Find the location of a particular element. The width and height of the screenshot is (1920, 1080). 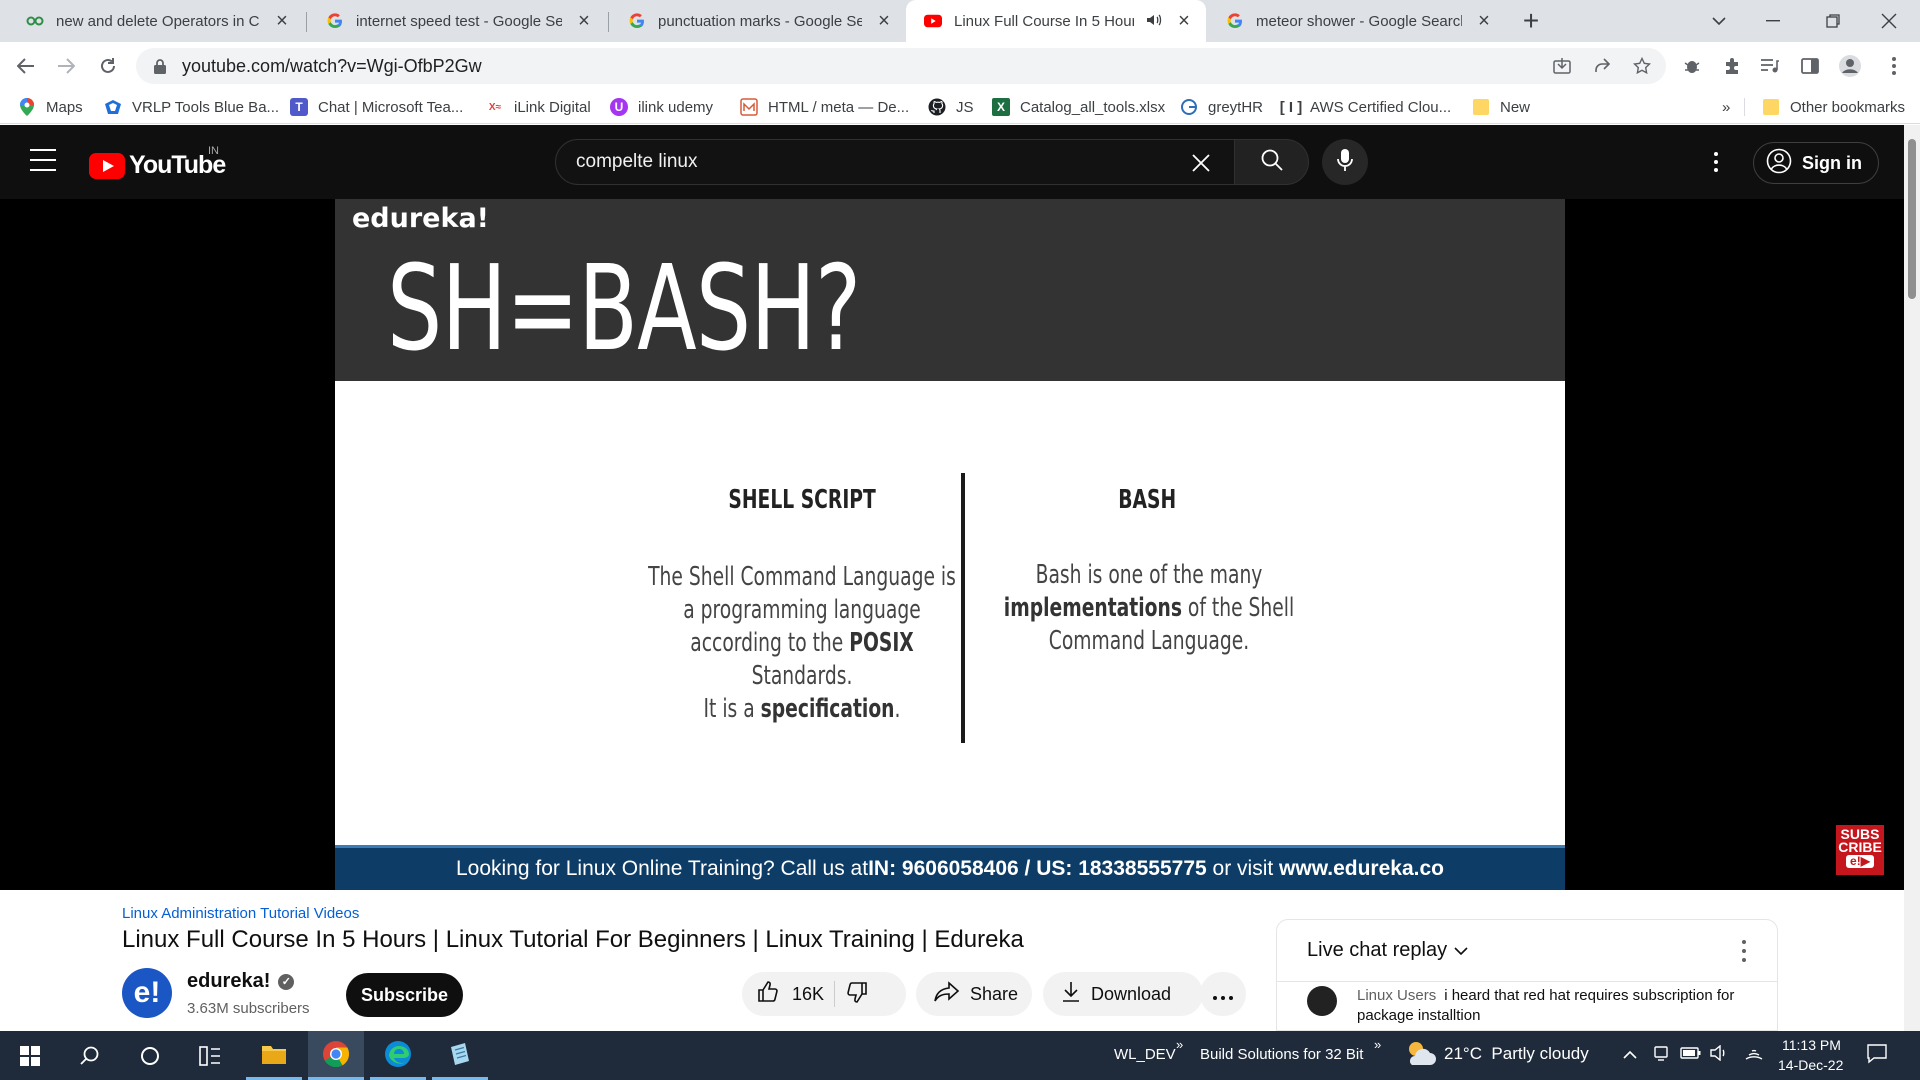

device-icon is located at coordinates (1661, 1056).